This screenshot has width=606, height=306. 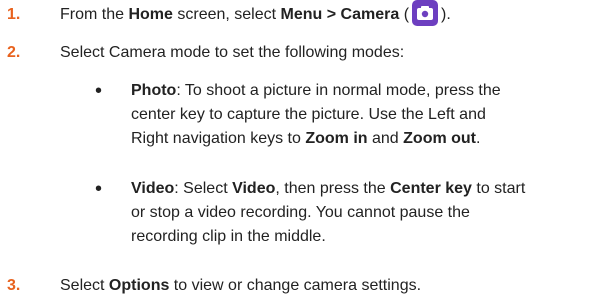 What do you see at coordinates (425, 13) in the screenshot?
I see `camera-icon` at bounding box center [425, 13].